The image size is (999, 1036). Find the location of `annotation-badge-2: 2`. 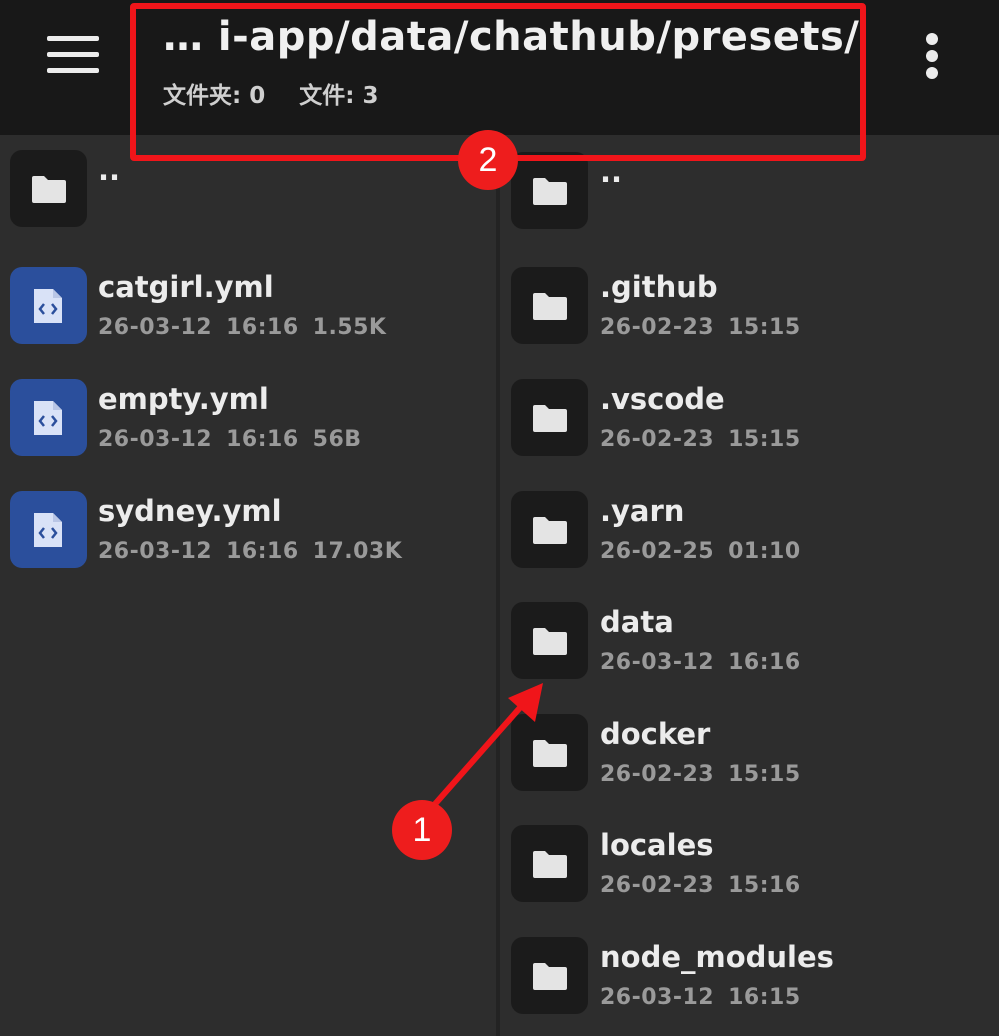

annotation-badge-2: 2 is located at coordinates (488, 160).